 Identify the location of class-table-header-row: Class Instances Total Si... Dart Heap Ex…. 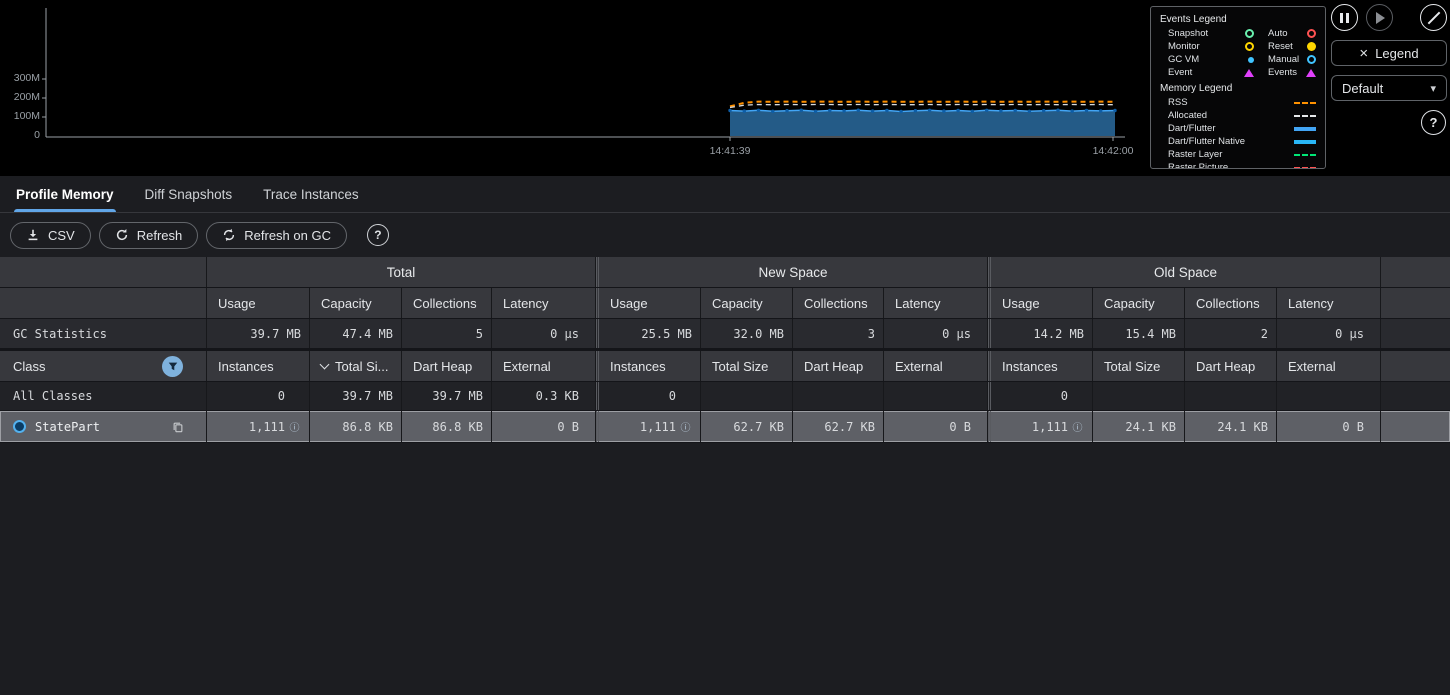
(725, 366).